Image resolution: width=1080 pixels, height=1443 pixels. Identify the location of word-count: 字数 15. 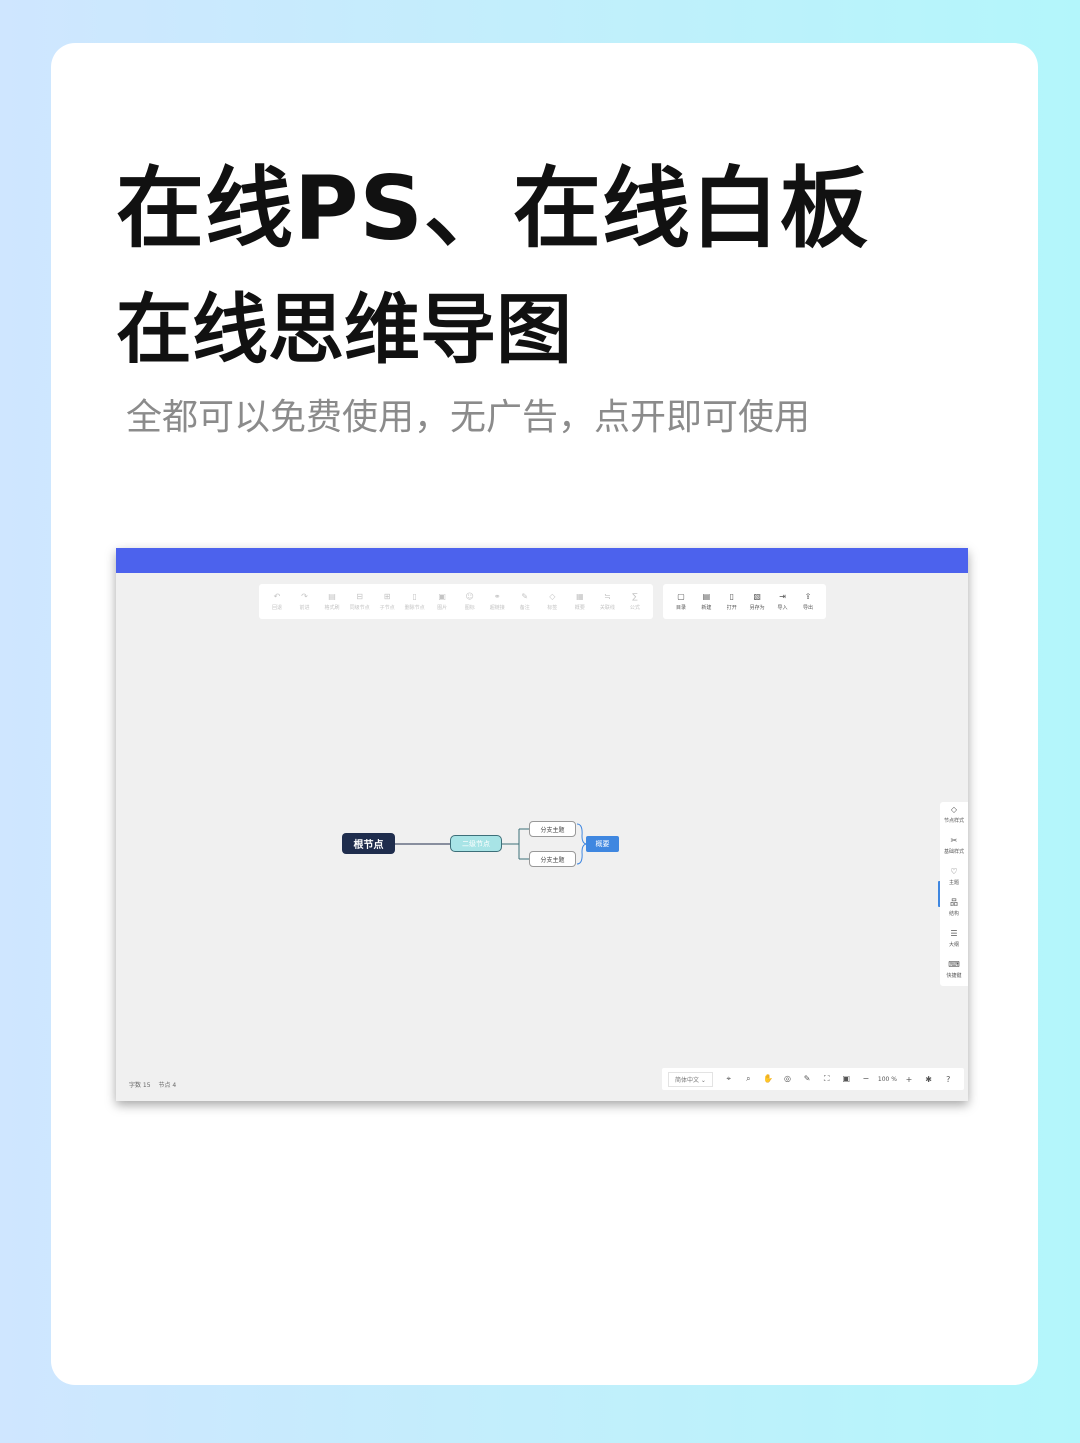
(140, 1085).